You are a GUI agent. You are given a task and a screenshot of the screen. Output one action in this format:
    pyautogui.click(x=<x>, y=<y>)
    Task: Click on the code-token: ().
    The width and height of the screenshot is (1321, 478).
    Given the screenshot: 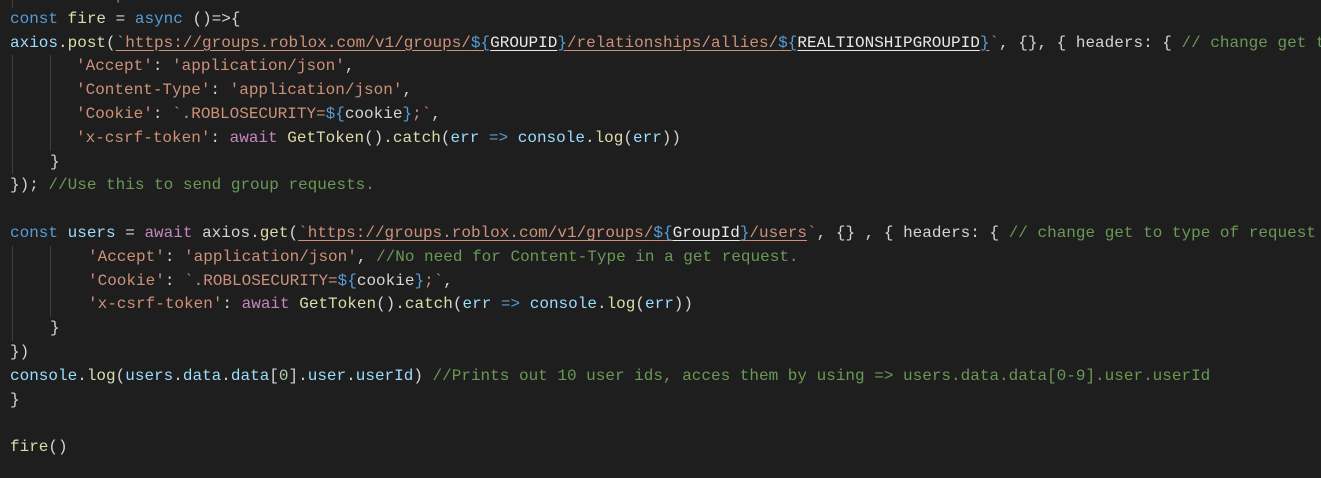 What is the action you would take?
    pyautogui.click(x=378, y=137)
    